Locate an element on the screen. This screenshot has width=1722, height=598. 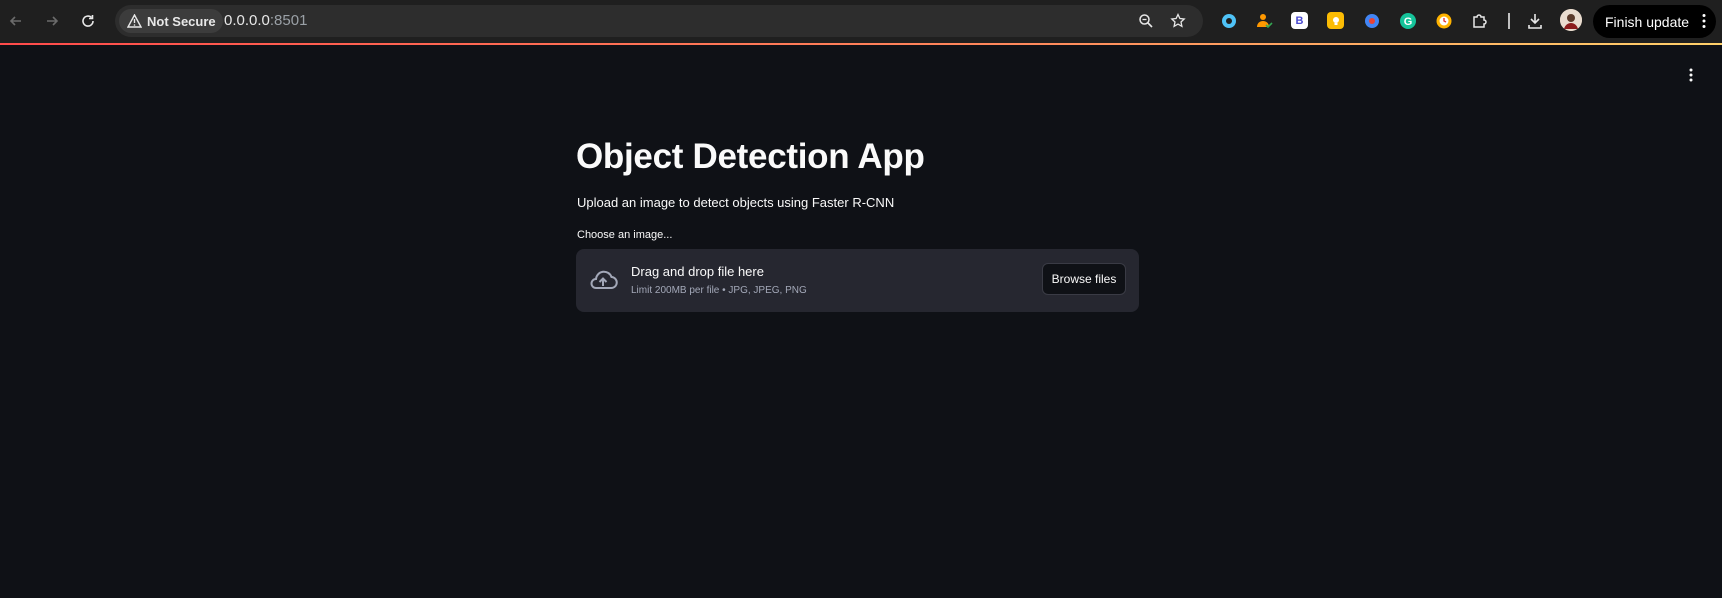
avatar-icon is located at coordinates (1571, 20).